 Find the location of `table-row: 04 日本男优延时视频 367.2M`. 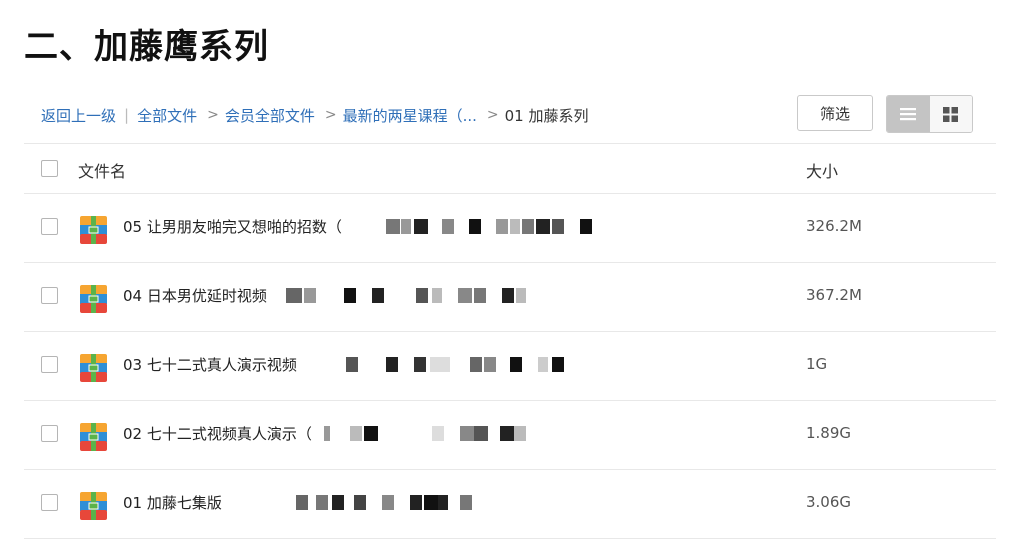

table-row: 04 日本男优延时视频 367.2M is located at coordinates (510, 297).